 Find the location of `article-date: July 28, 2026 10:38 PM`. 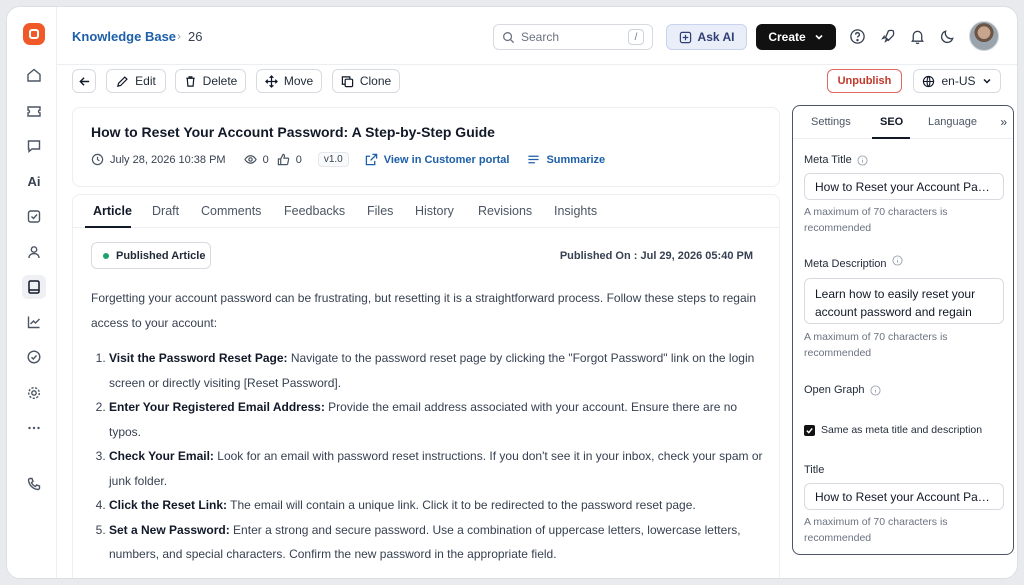

article-date: July 28, 2026 10:38 PM is located at coordinates (168, 159).